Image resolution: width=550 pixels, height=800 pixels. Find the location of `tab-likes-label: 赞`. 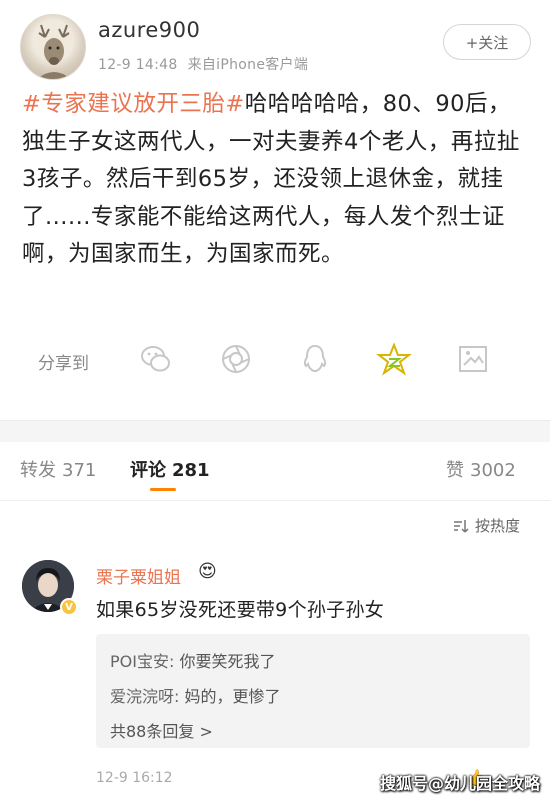

tab-likes-label: 赞 is located at coordinates (455, 470).